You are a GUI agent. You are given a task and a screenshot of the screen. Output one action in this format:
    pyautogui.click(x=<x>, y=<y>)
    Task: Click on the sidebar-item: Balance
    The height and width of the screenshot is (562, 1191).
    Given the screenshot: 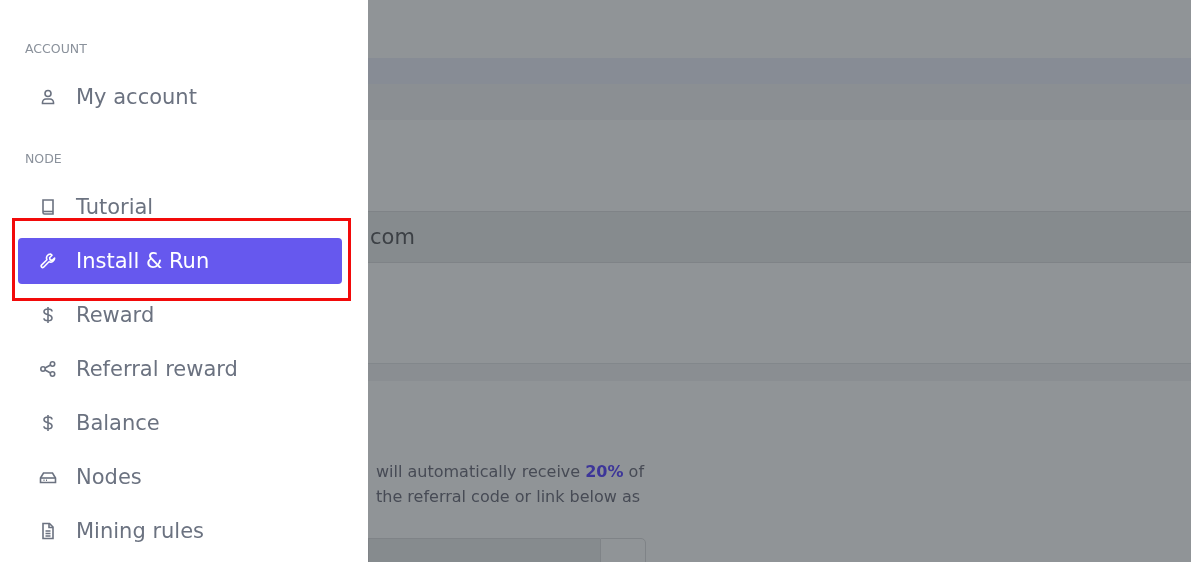 What is the action you would take?
    pyautogui.click(x=180, y=423)
    